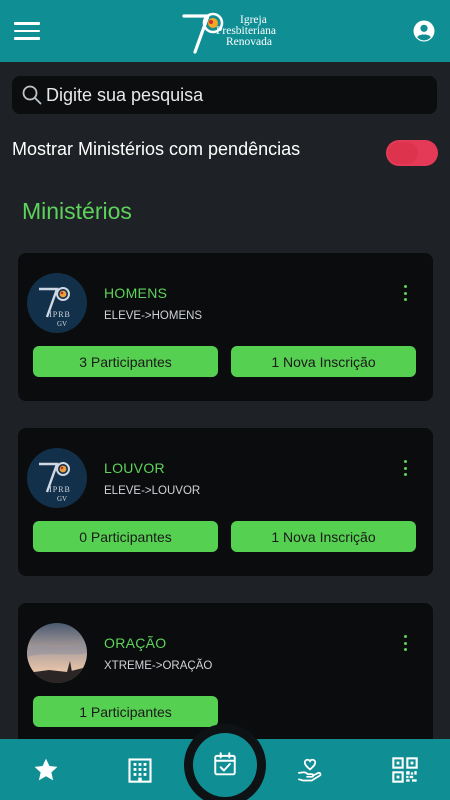 This screenshot has width=450, height=800. I want to click on section-title: Ministérios, so click(77, 211).